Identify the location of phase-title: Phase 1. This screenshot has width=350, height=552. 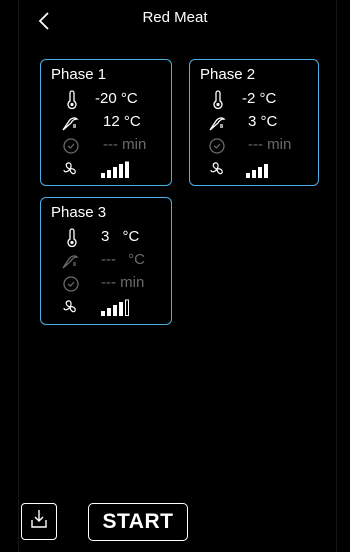
(79, 74).